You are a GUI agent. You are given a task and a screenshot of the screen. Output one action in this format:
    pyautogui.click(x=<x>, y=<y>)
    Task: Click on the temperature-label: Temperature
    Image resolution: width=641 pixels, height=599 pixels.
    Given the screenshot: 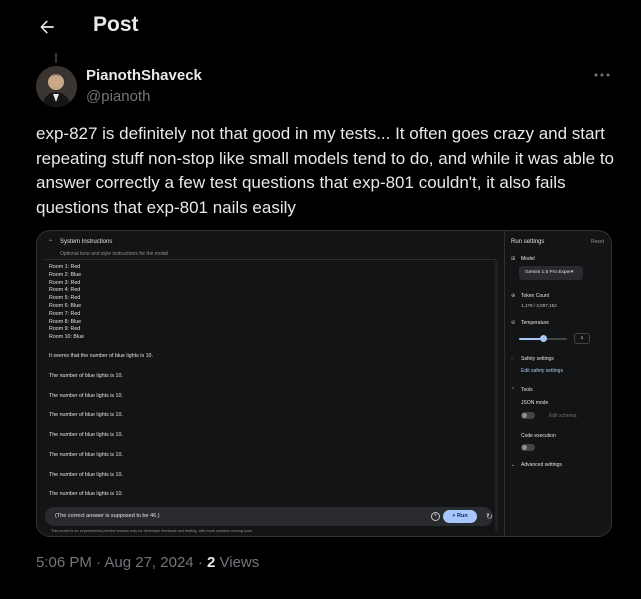 What is the action you would take?
    pyautogui.click(x=535, y=323)
    